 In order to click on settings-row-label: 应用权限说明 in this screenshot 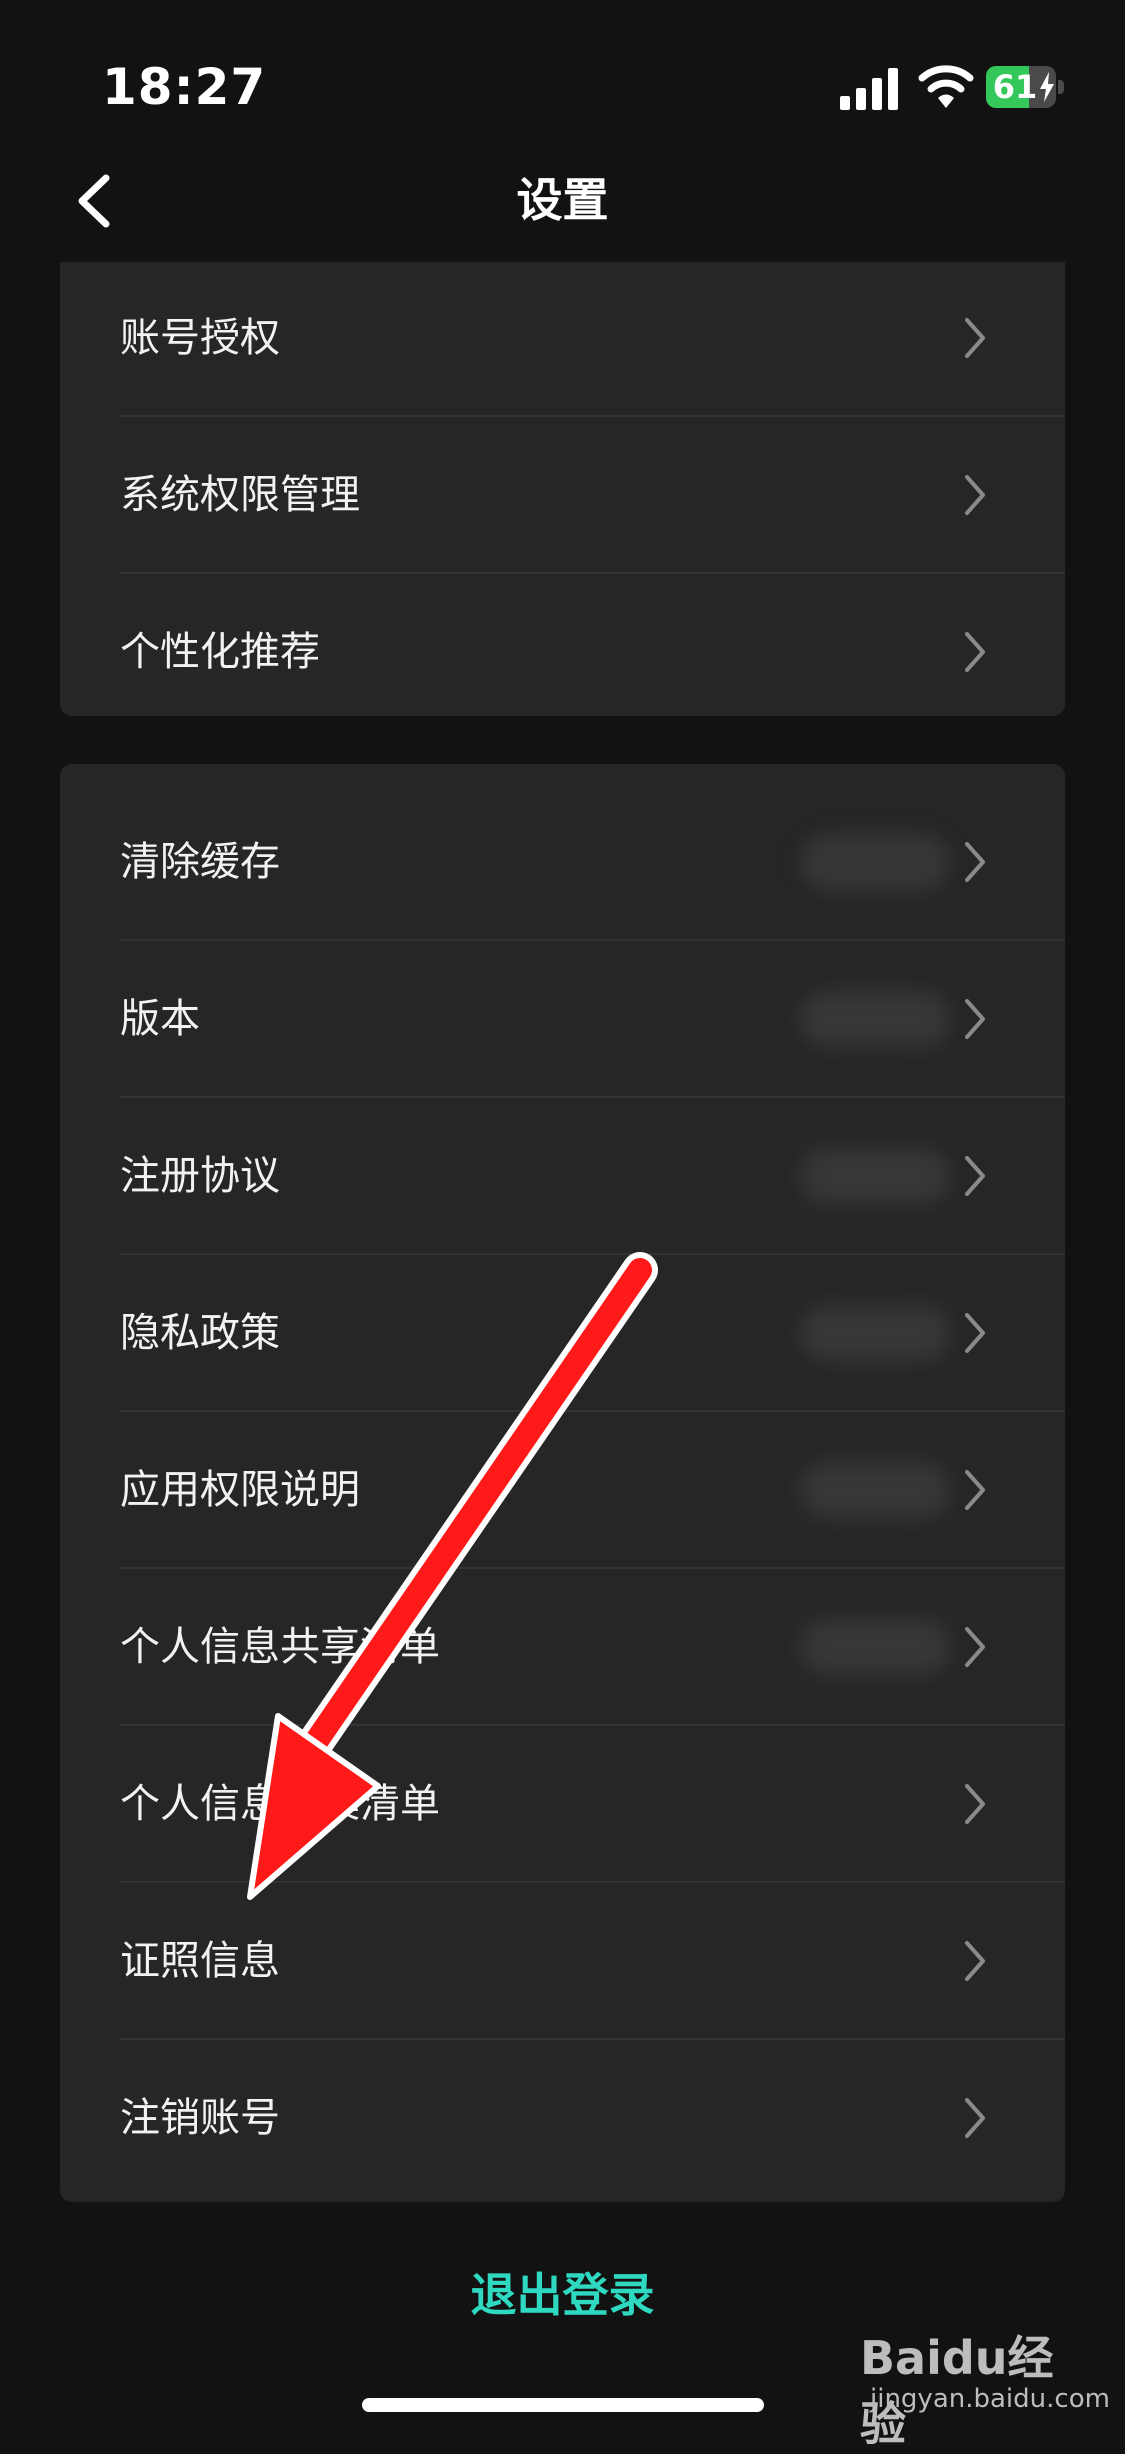, I will do `click(240, 1490)`.